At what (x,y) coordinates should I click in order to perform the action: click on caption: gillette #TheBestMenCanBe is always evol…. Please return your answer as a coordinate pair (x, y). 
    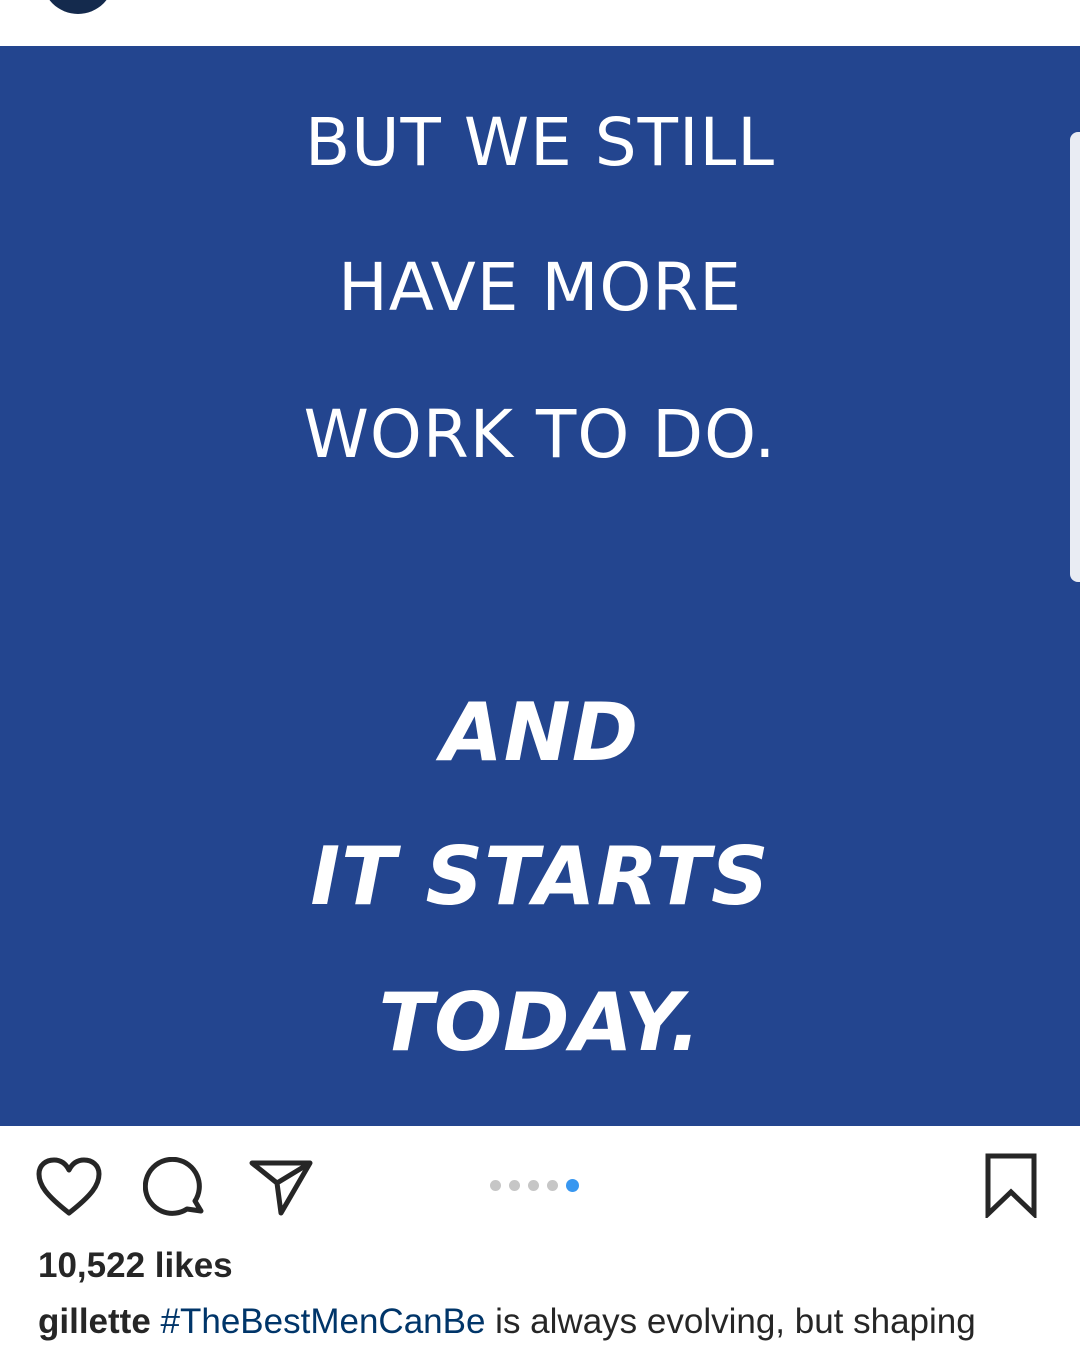
    Looking at the image, I should click on (507, 1322).